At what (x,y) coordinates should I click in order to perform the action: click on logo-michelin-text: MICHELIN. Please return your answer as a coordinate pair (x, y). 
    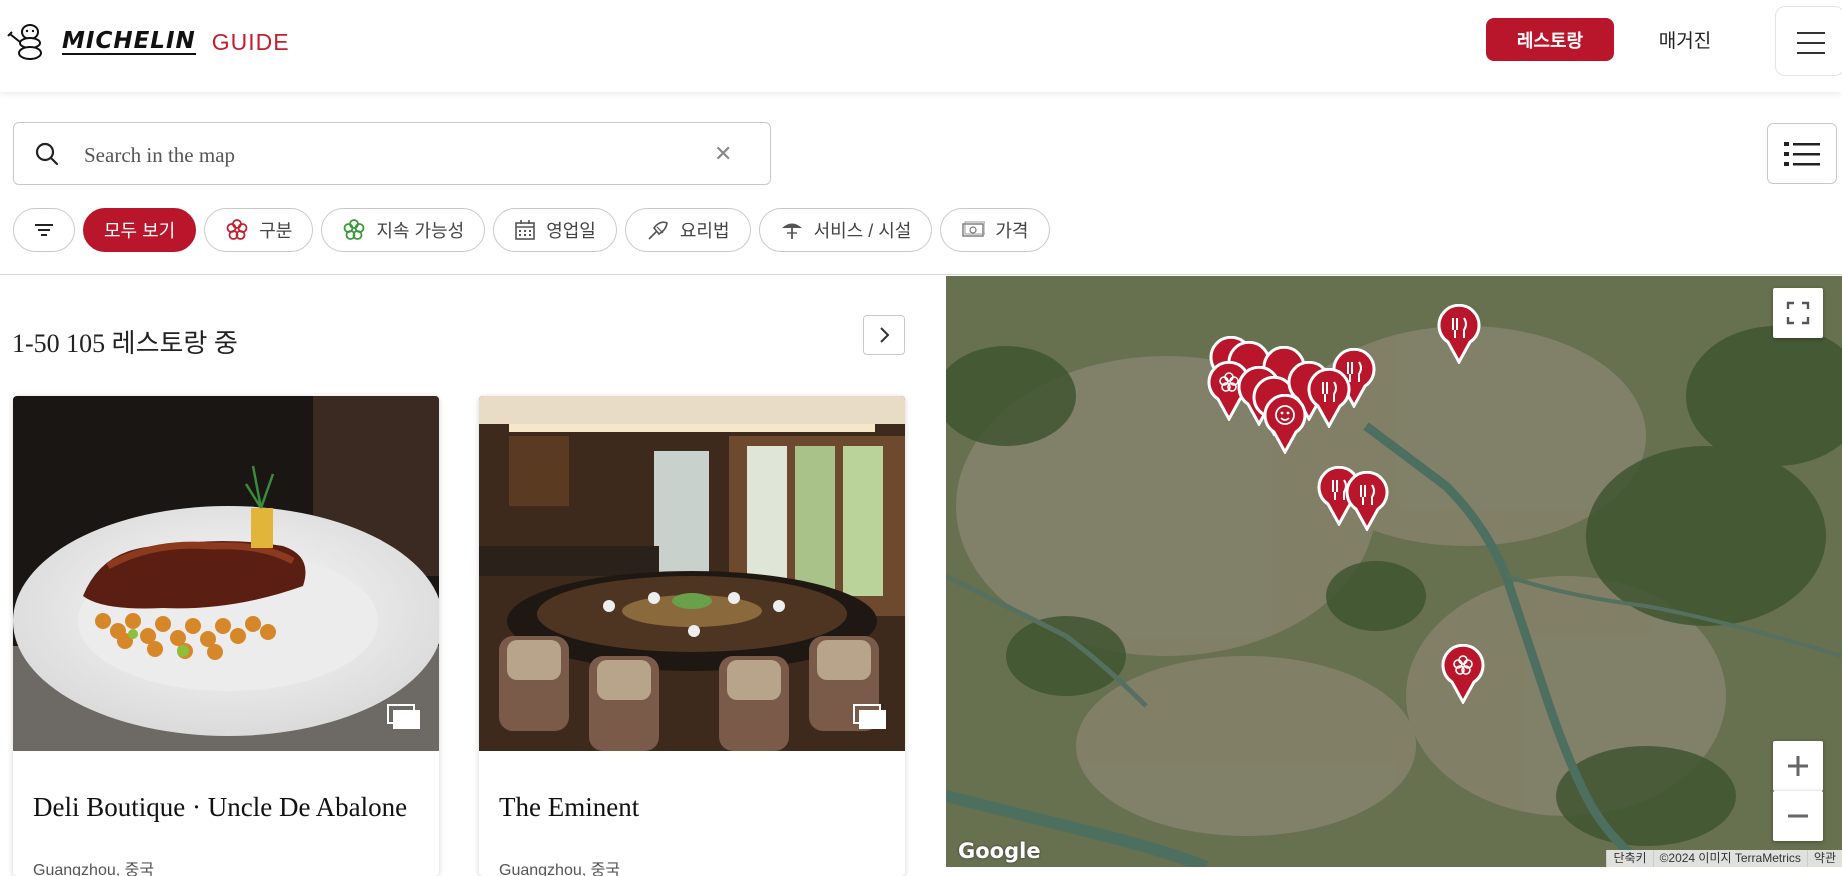
    Looking at the image, I should click on (129, 41).